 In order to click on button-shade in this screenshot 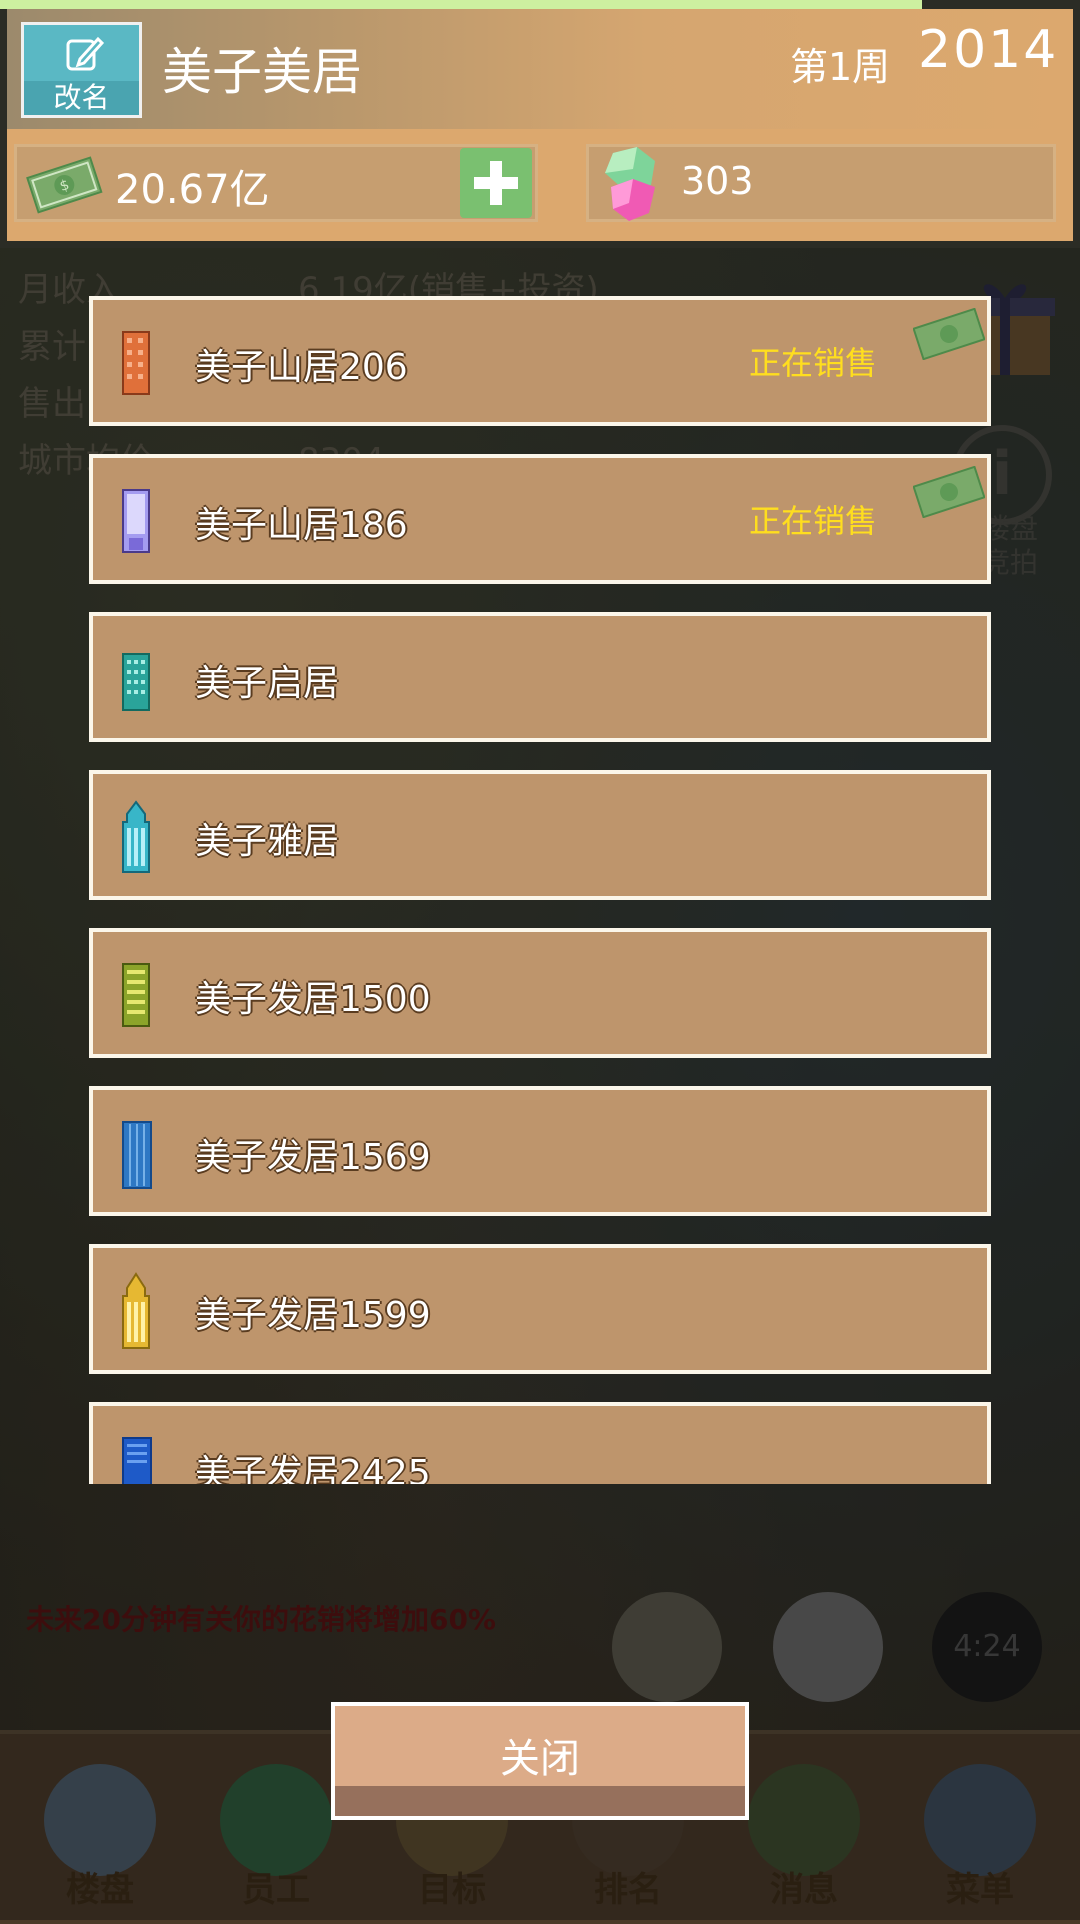, I will do `click(540, 1801)`.